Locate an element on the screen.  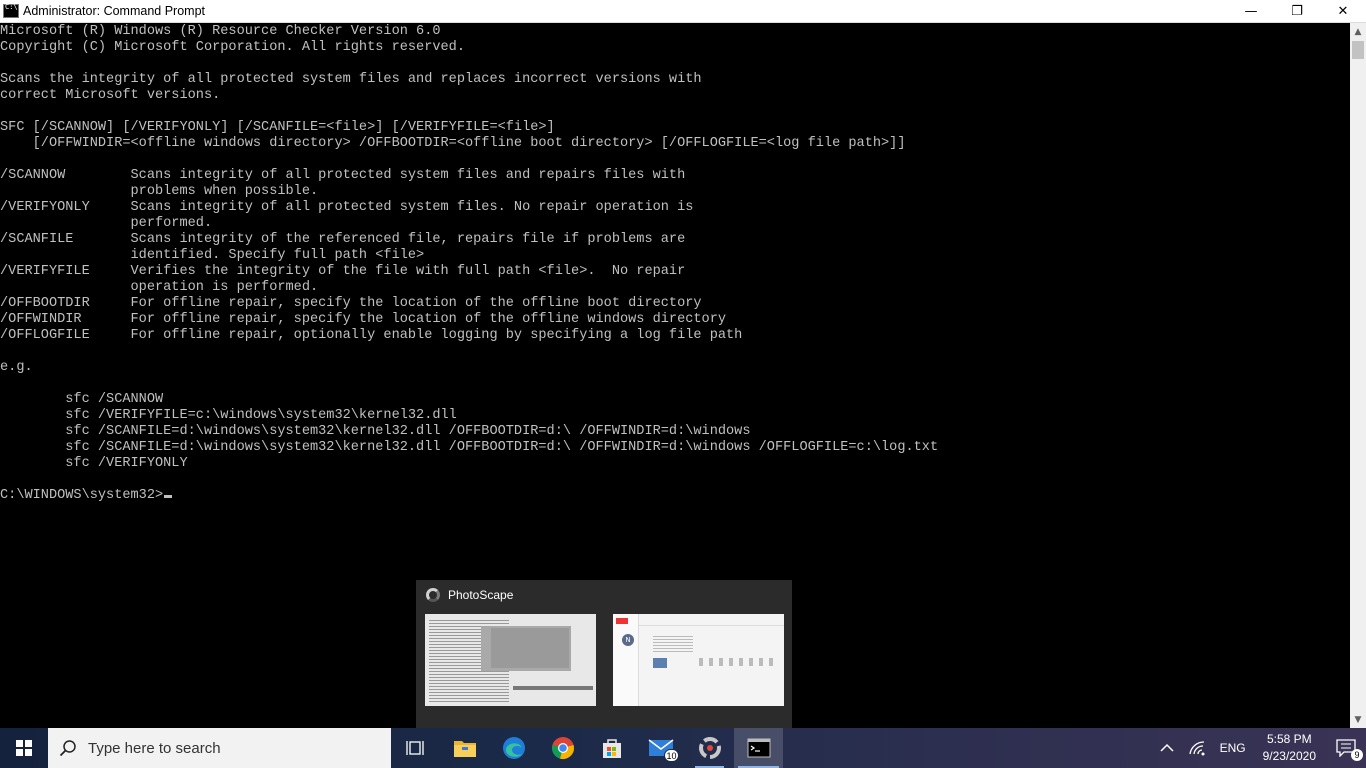
thumbnail-gray-panel-inner is located at coordinates (530, 648).